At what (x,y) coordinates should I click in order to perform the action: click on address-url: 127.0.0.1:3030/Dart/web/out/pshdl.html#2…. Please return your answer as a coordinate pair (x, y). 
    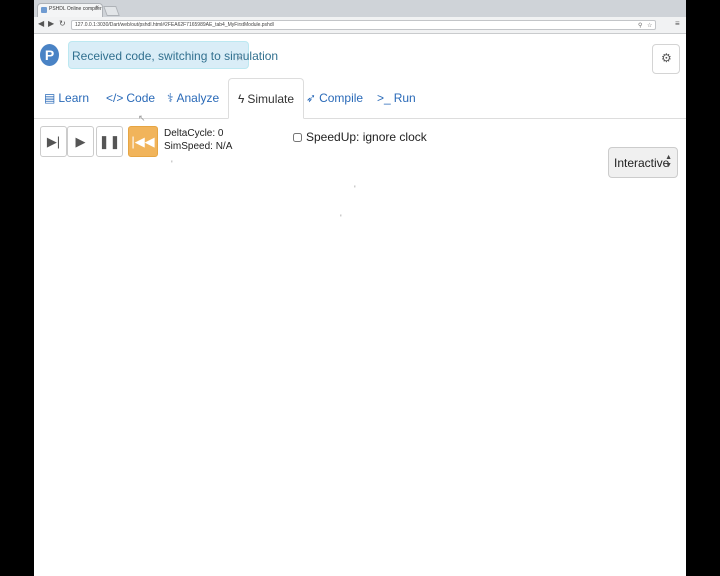
    Looking at the image, I should click on (174, 25).